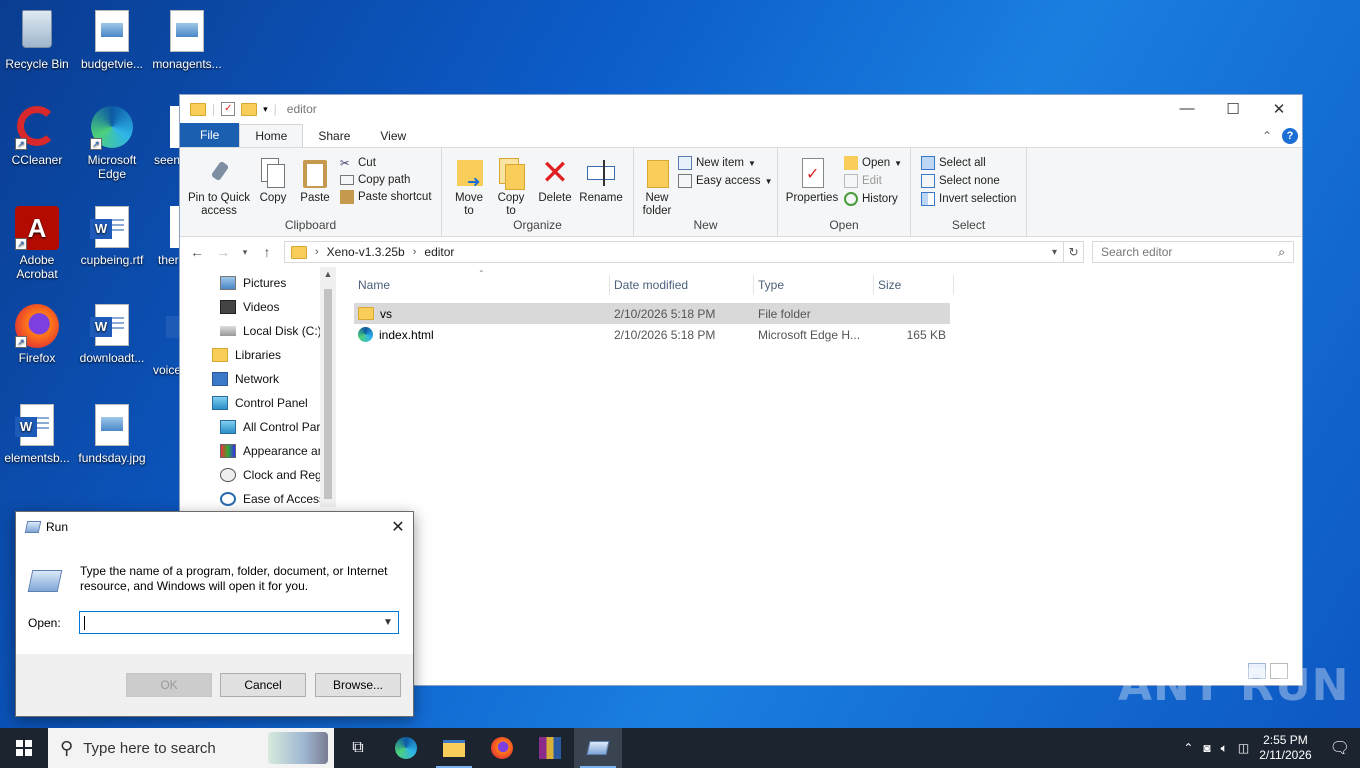 This screenshot has height=768, width=1360. Describe the element at coordinates (258, 427) in the screenshot. I see `nav-item-all-control-panel: All Control Par` at that location.